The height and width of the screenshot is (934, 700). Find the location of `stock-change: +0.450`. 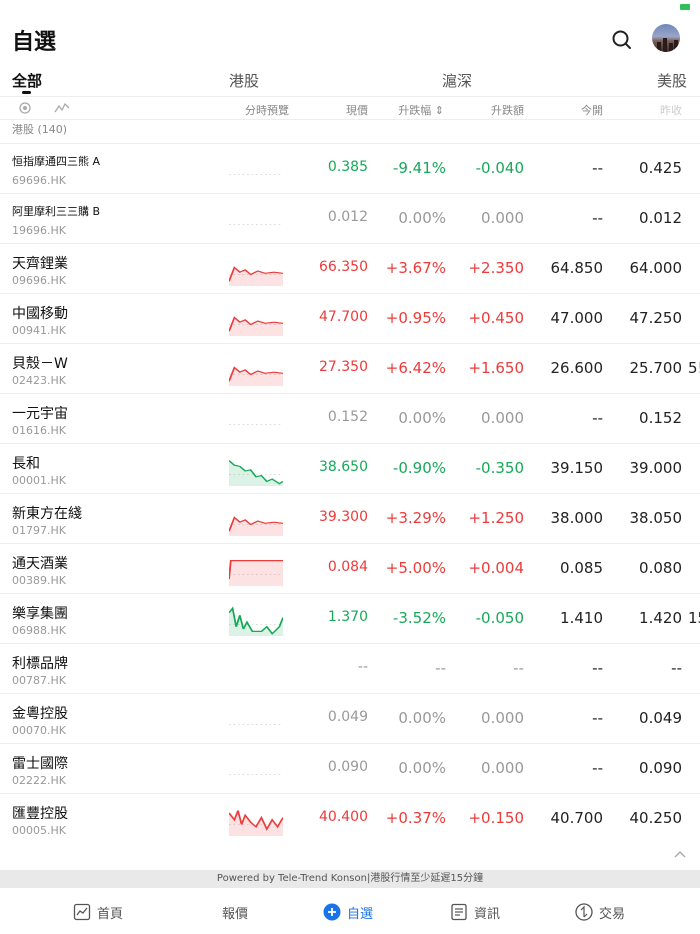

stock-change: +0.450 is located at coordinates (496, 318).